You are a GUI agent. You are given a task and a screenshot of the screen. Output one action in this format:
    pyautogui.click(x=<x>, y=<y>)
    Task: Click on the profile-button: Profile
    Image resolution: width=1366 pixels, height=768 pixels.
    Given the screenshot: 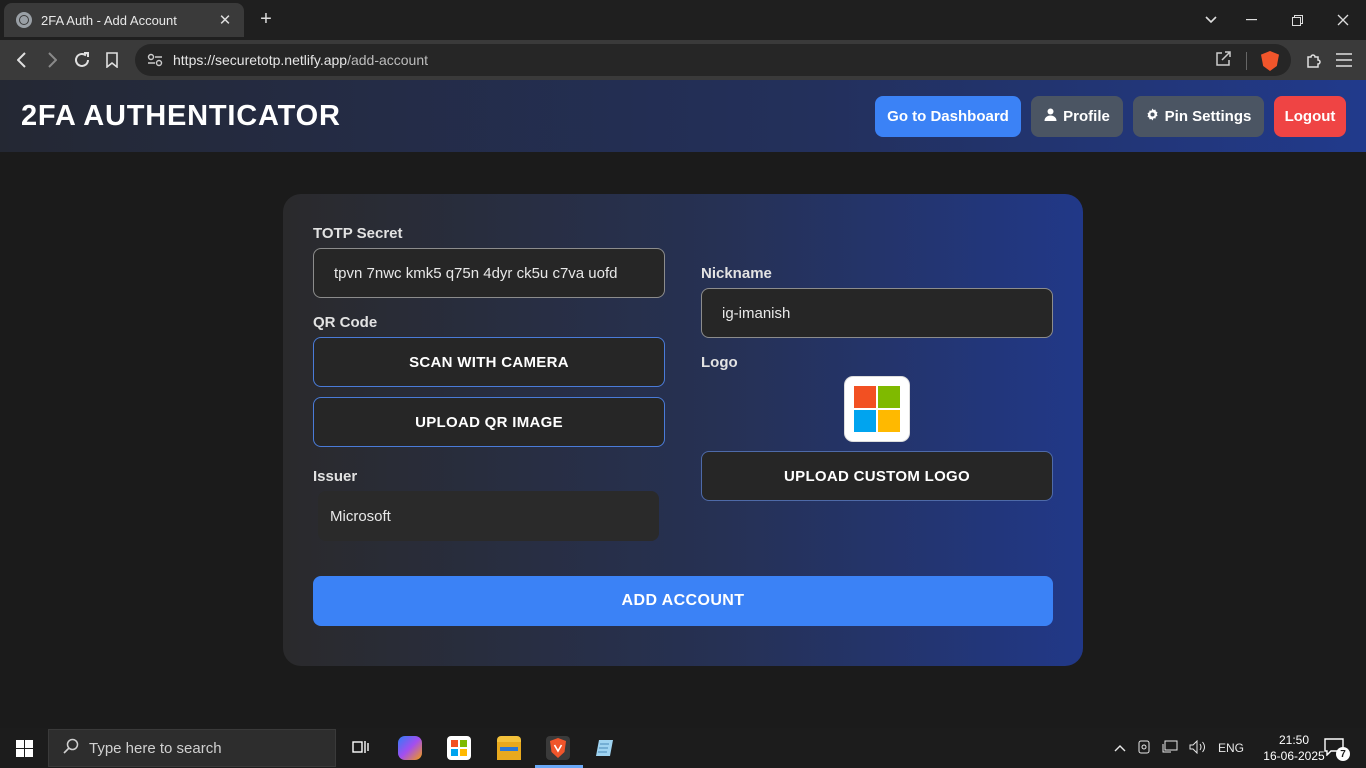 What is the action you would take?
    pyautogui.click(x=1077, y=116)
    